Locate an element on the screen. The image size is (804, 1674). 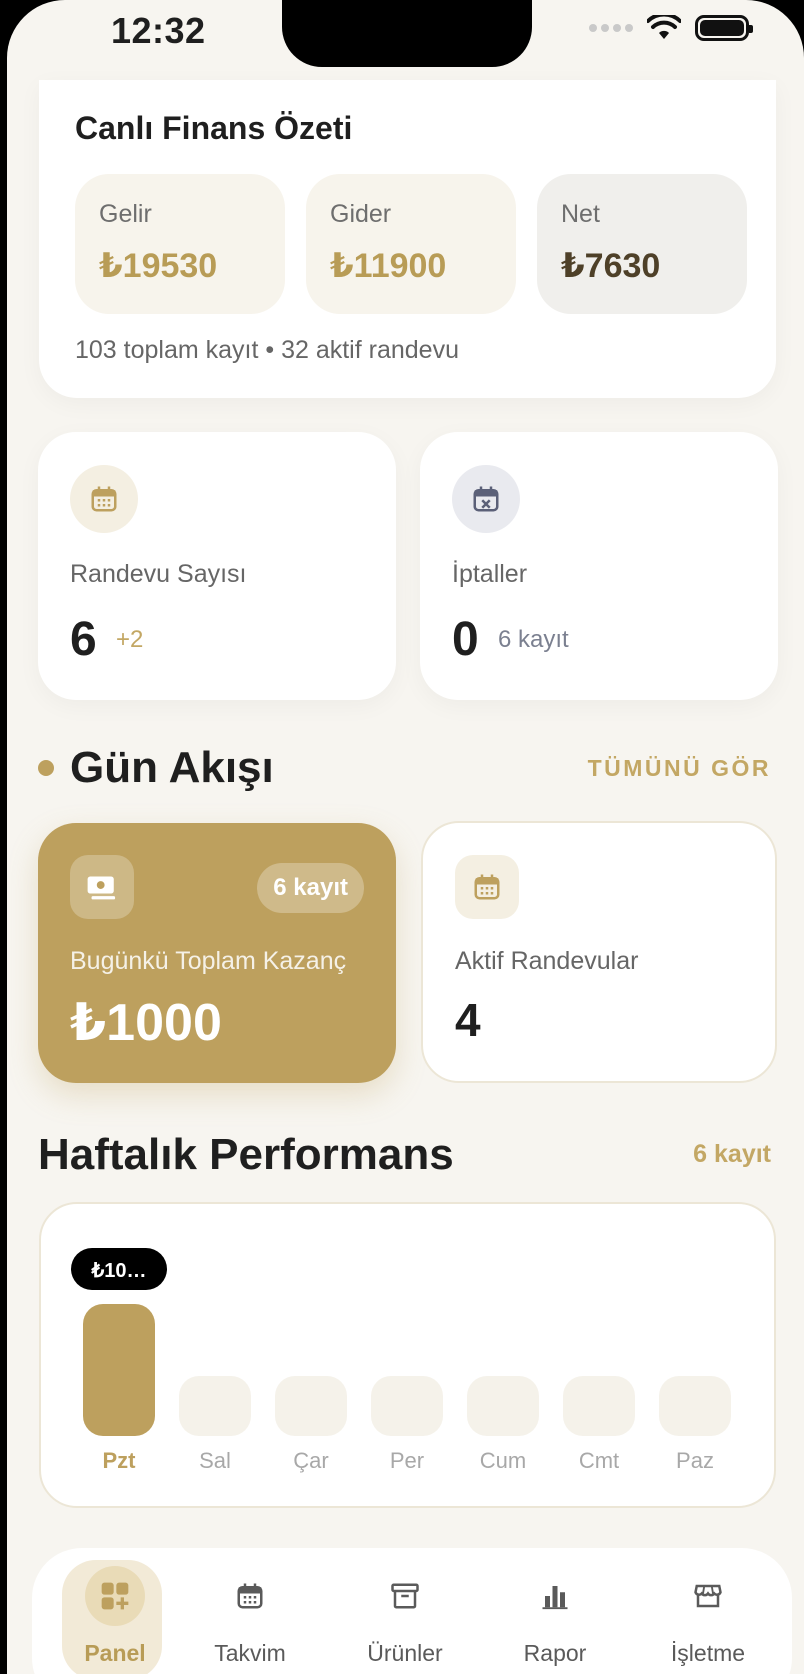
cancellations-label: İptaller is located at coordinates (490, 574).